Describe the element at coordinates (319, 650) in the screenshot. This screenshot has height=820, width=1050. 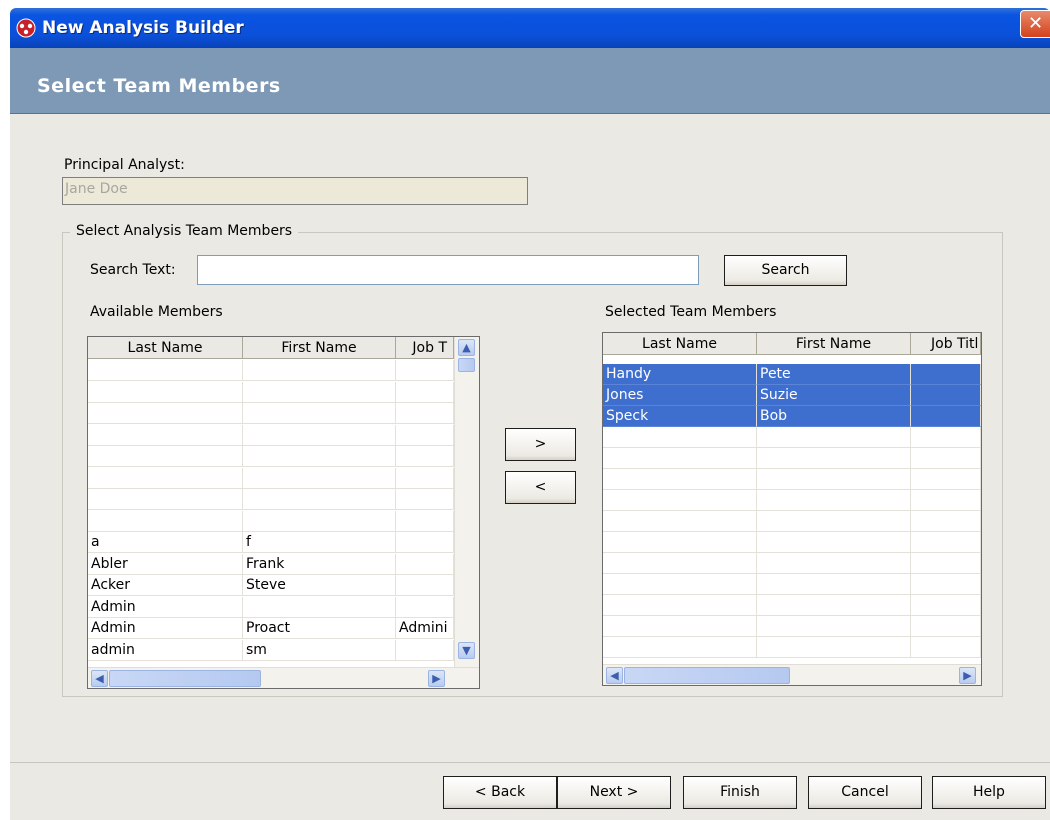
I see `grid-cell: sm` at that location.